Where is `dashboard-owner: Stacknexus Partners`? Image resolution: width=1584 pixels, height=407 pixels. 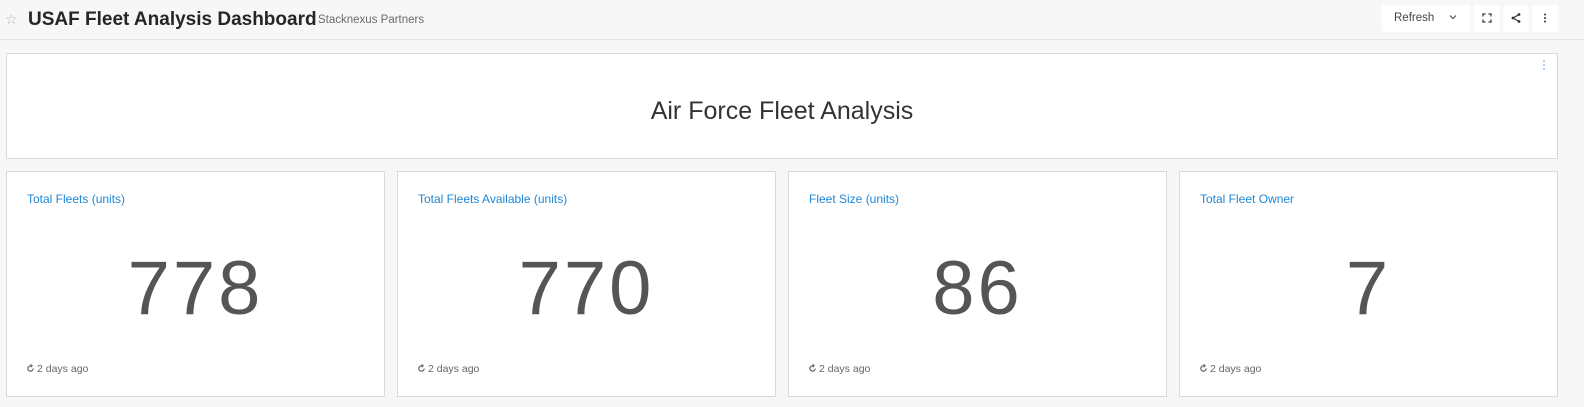 dashboard-owner: Stacknexus Partners is located at coordinates (371, 20).